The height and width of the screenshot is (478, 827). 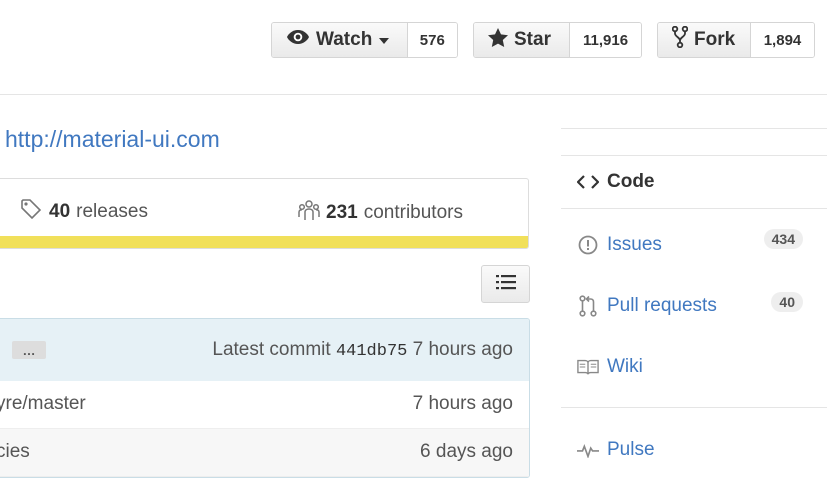 I want to click on nav-item-label: Pull requests, so click(x=662, y=305).